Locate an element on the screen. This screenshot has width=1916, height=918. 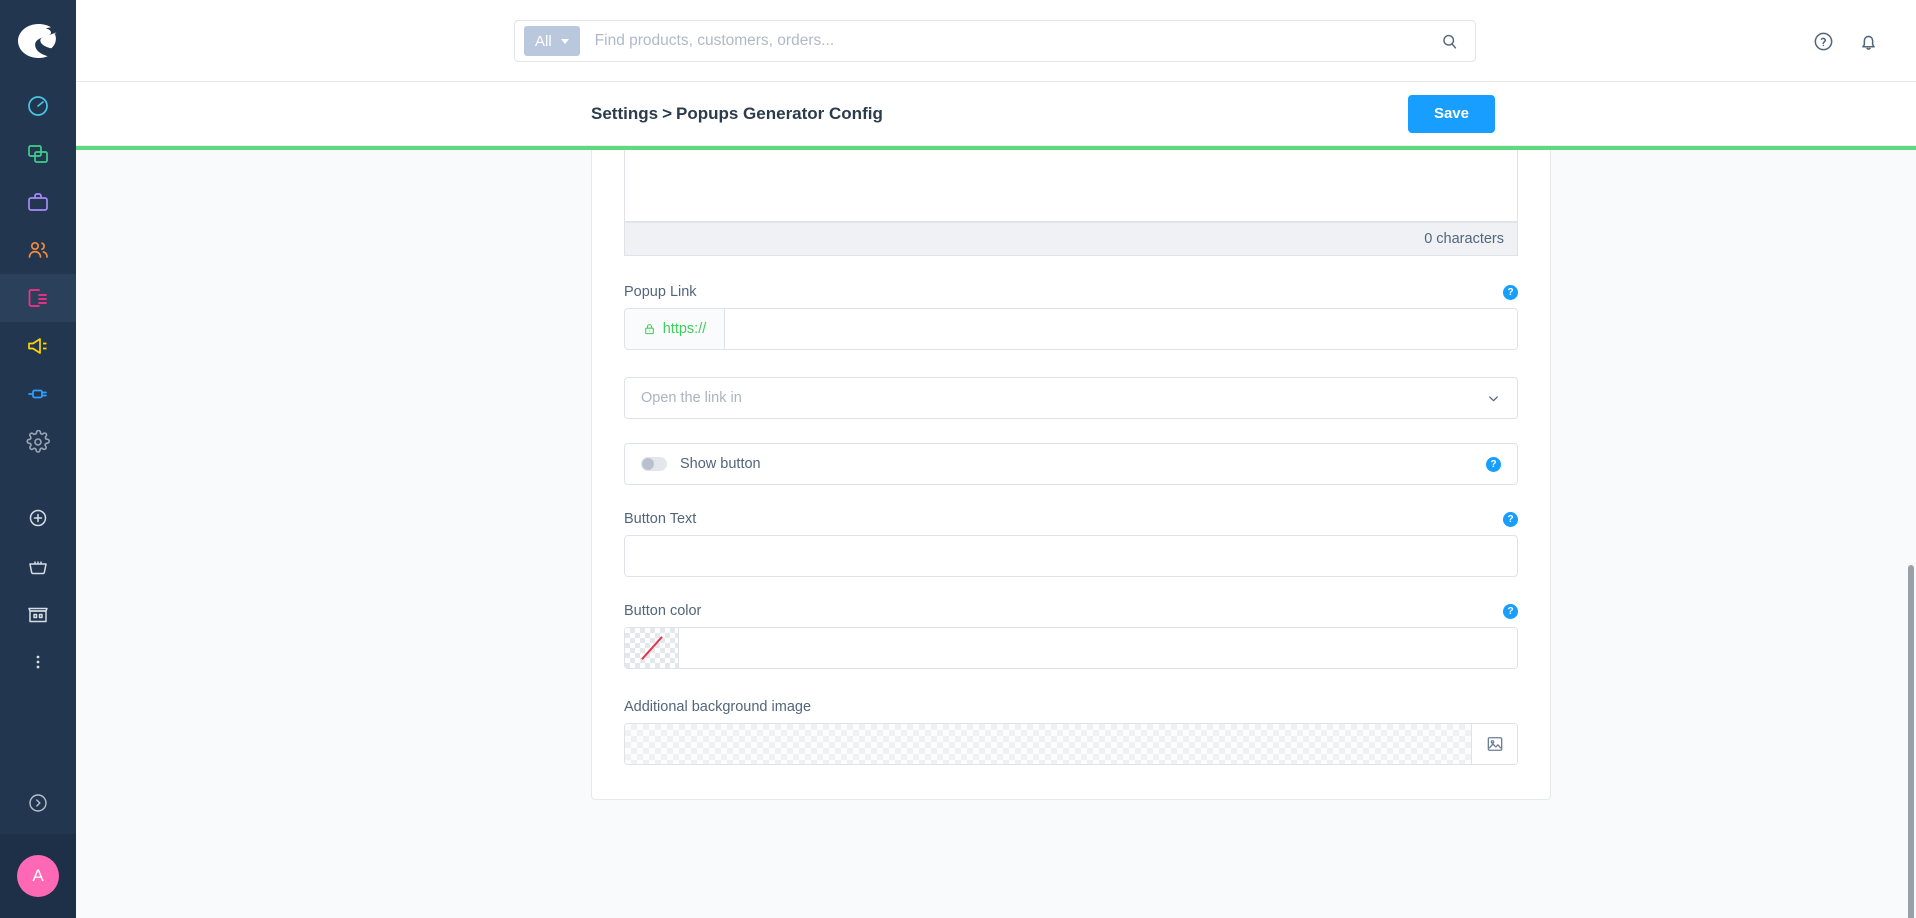
popup-link-input is located at coordinates (1121, 329).